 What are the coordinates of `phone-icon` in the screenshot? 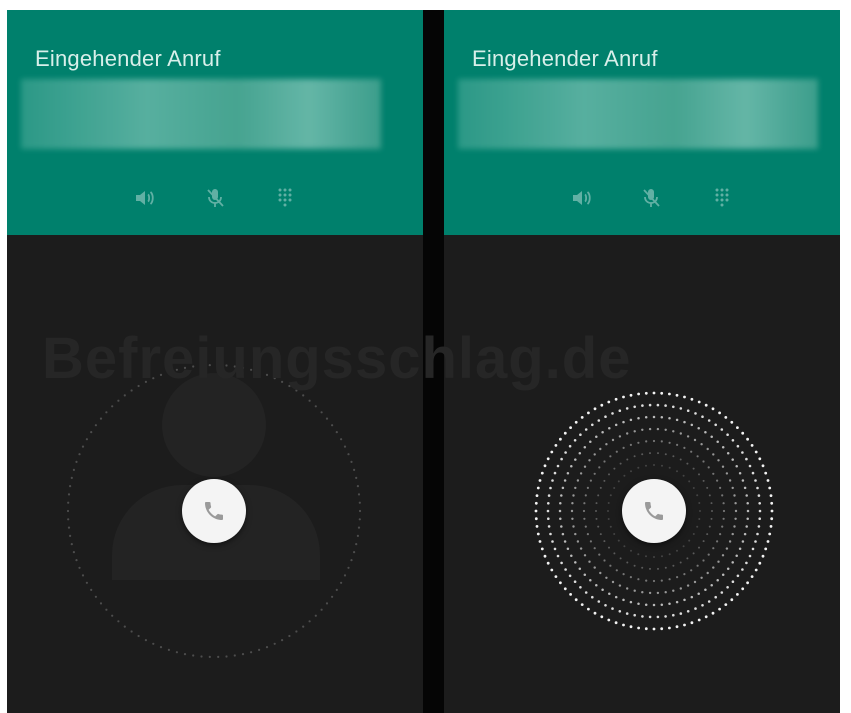 It's located at (654, 511).